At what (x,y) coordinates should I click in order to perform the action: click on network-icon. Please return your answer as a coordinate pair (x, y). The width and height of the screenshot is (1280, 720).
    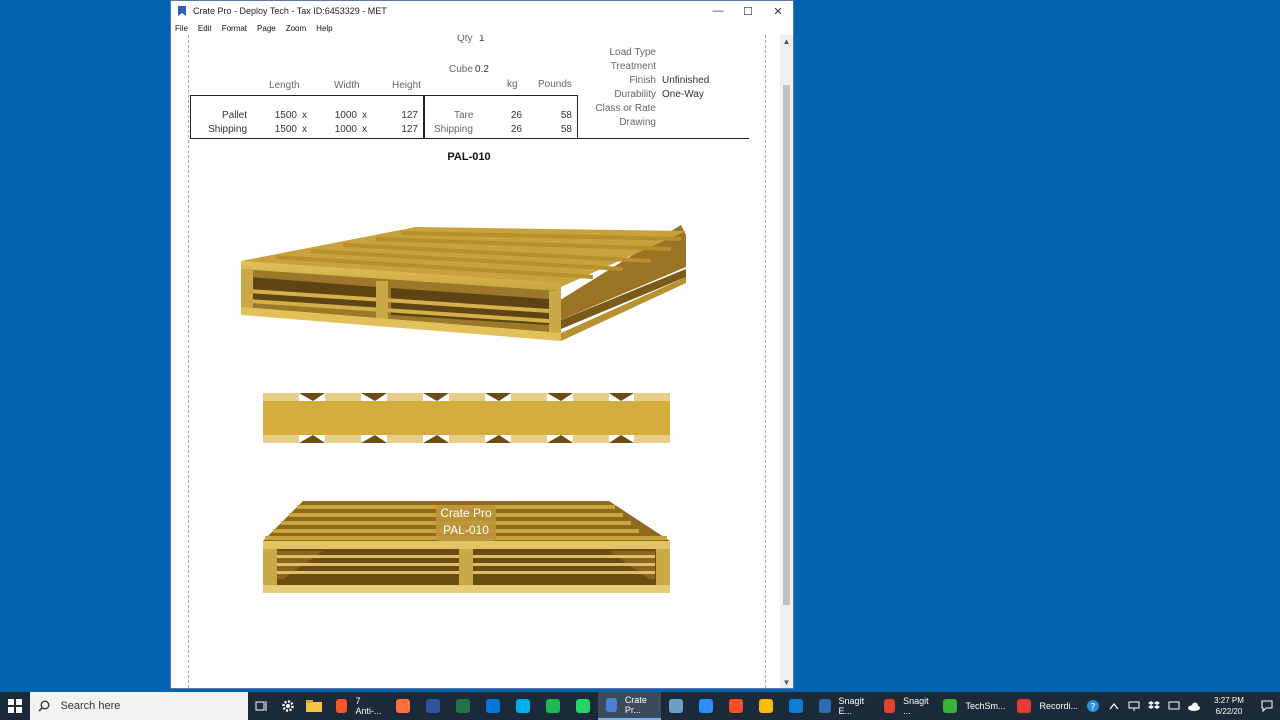
    Looking at the image, I should click on (1134, 706).